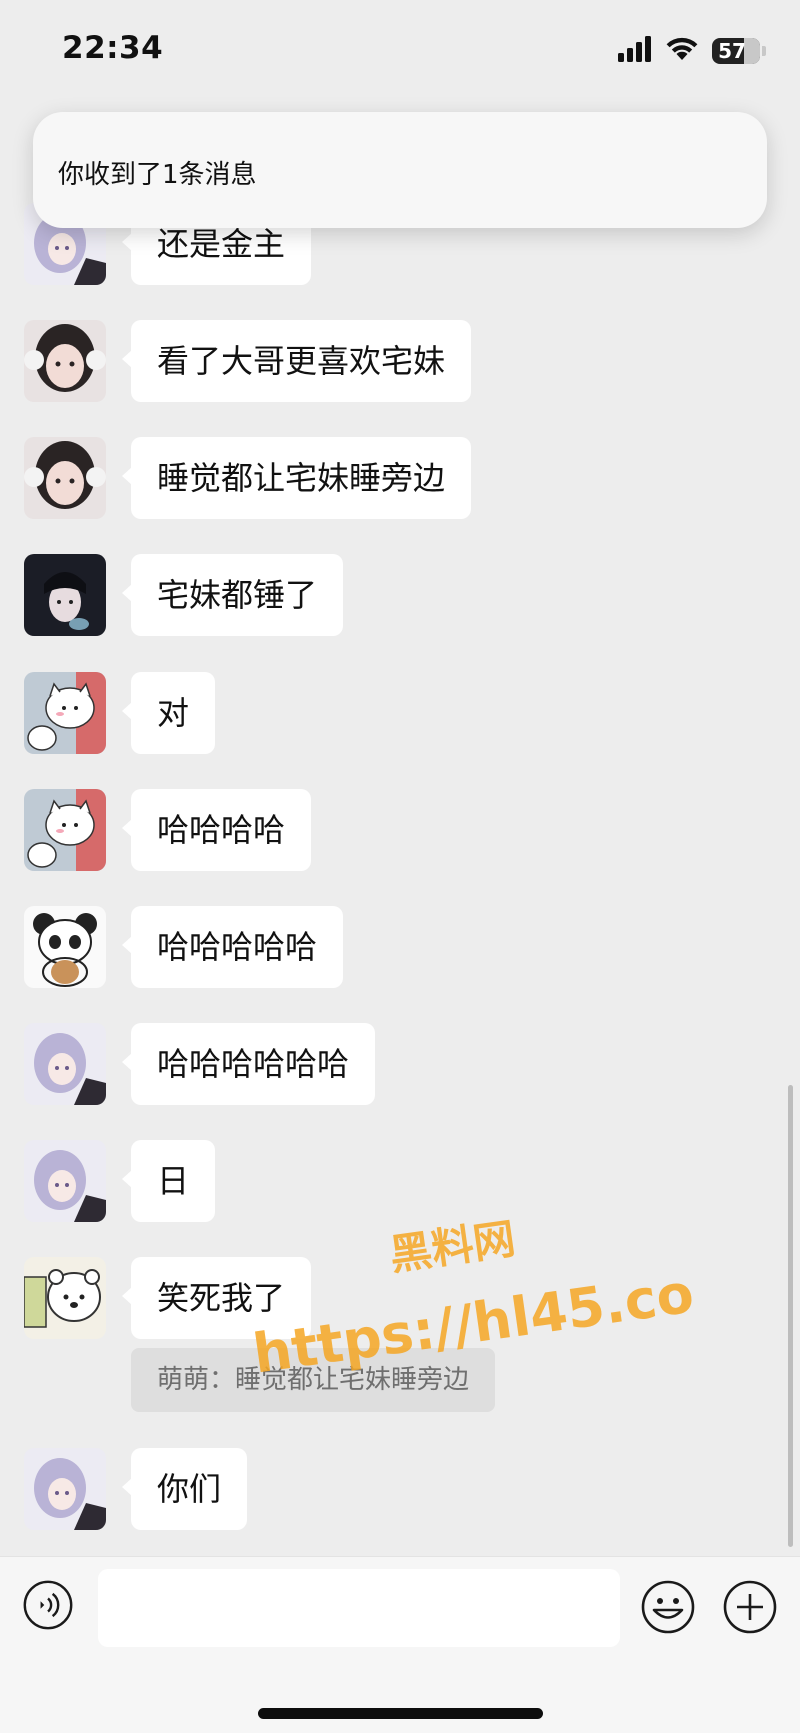 Image resolution: width=800 pixels, height=1733 pixels. What do you see at coordinates (682, 48) in the screenshot?
I see `wifi-icon` at bounding box center [682, 48].